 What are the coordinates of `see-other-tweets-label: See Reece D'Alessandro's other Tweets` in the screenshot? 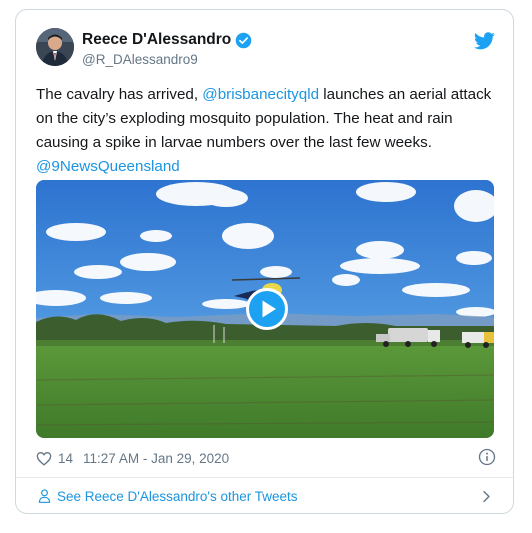 It's located at (177, 496).